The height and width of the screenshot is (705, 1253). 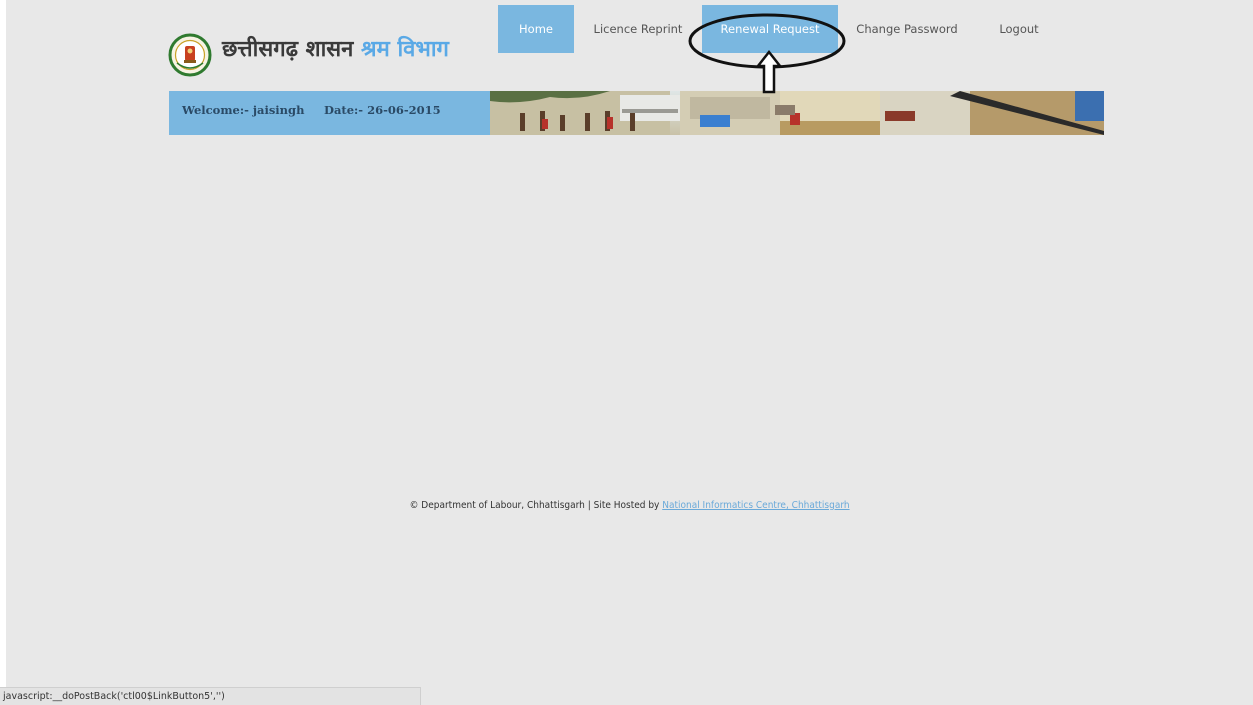 What do you see at coordinates (405, 49) in the screenshot?
I see `site-title-department: श्रम विभाग` at bounding box center [405, 49].